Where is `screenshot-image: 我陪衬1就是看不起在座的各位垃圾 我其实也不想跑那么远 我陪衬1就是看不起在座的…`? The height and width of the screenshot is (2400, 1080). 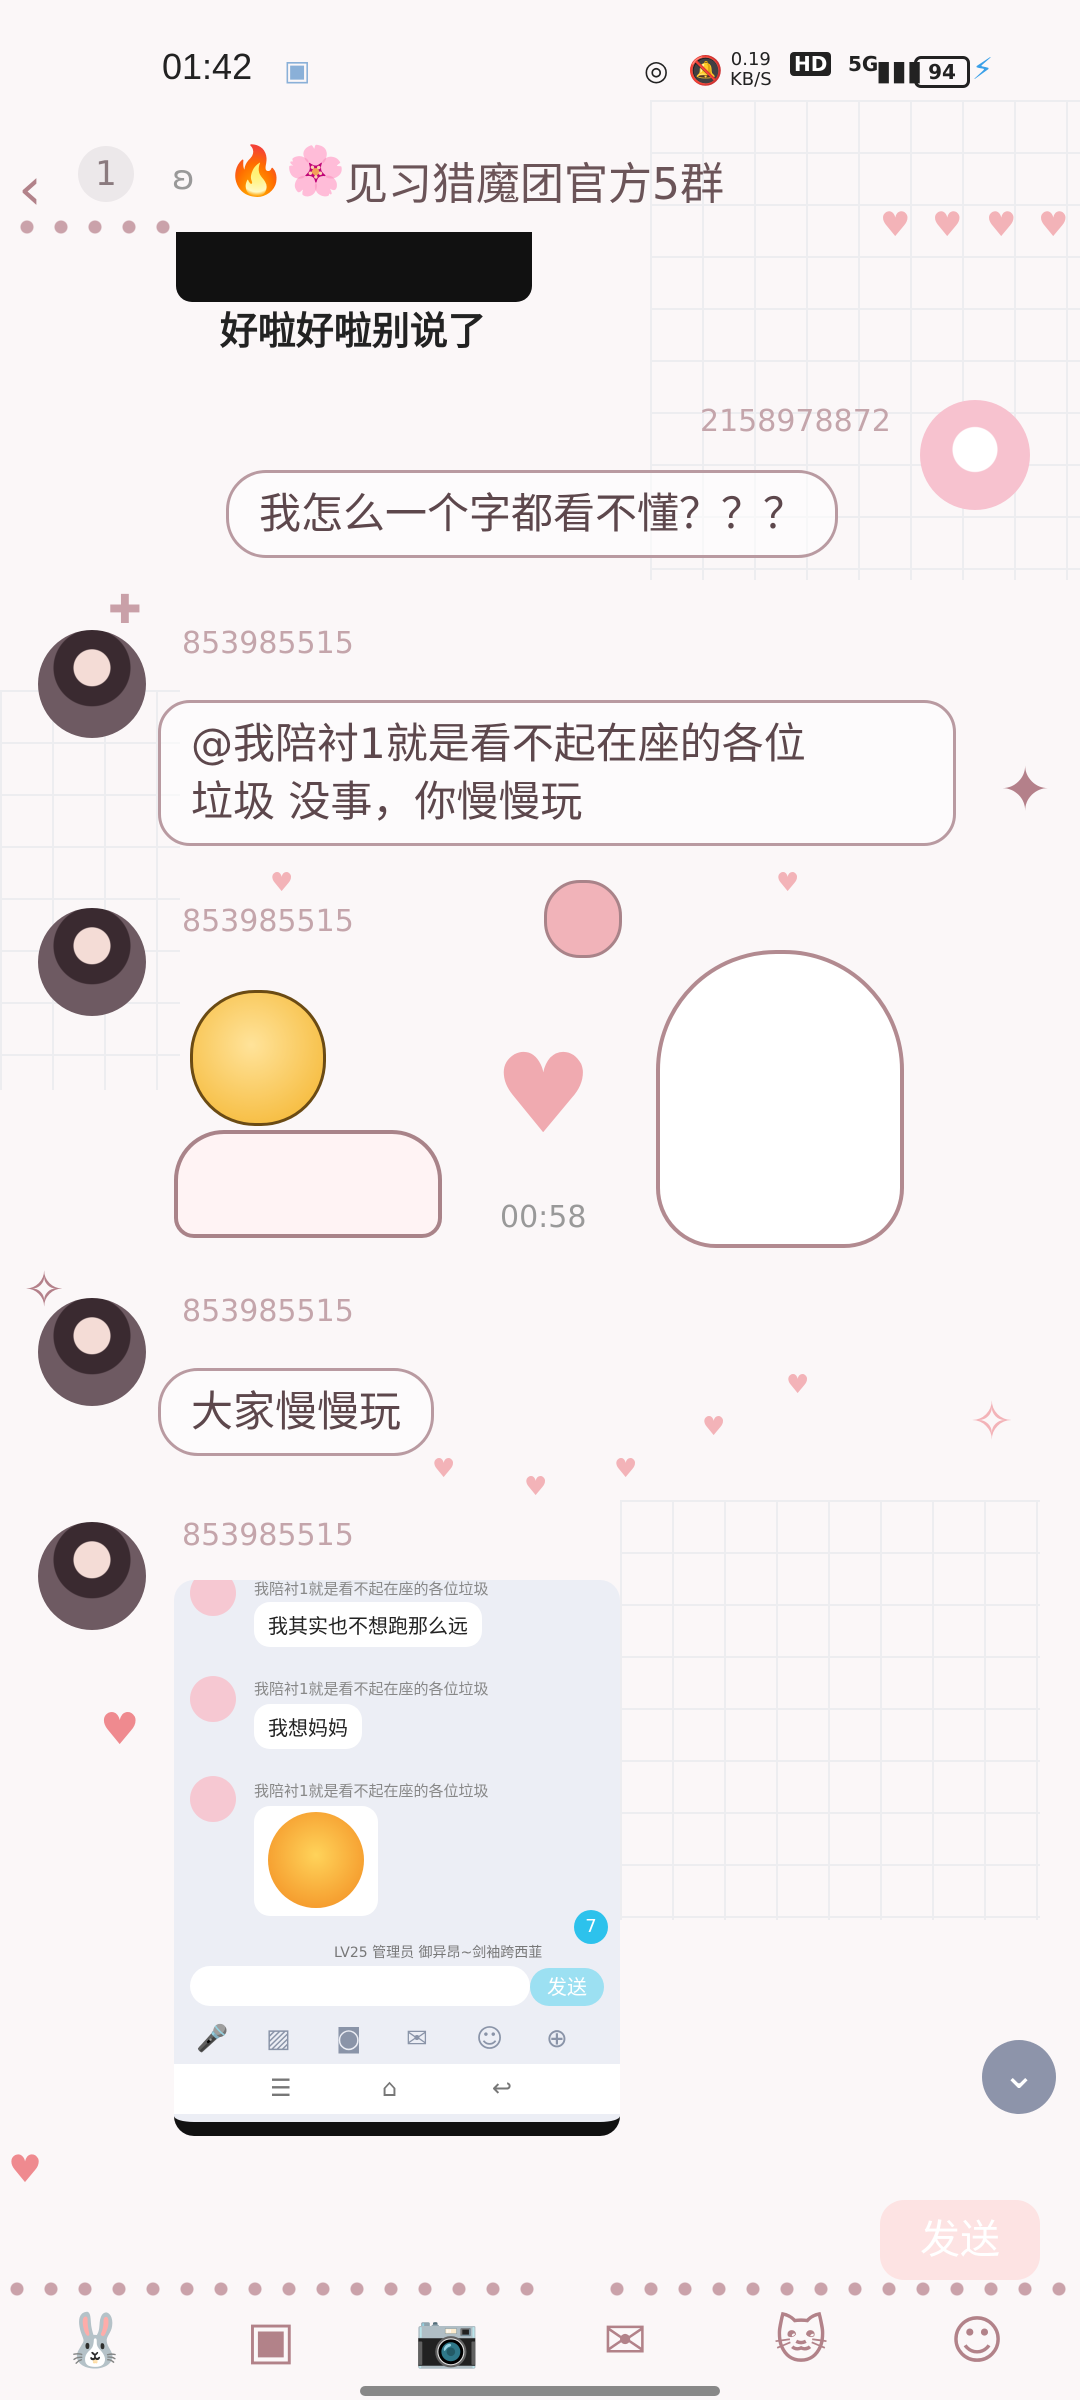
screenshot-image: 我陪衬1就是看不起在座的各位垃圾 我其实也不想跑那么远 我陪衬1就是看不起在座的… is located at coordinates (397, 1858).